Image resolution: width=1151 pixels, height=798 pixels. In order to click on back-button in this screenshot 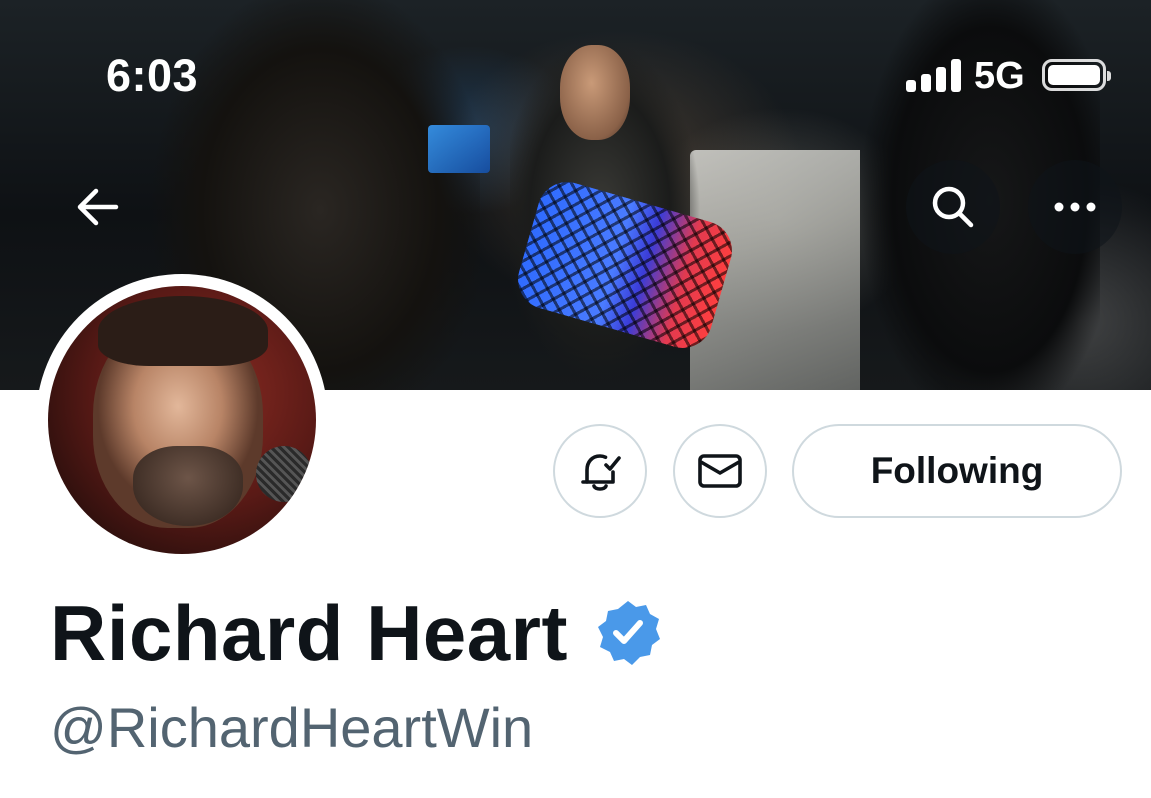, I will do `click(97, 207)`.